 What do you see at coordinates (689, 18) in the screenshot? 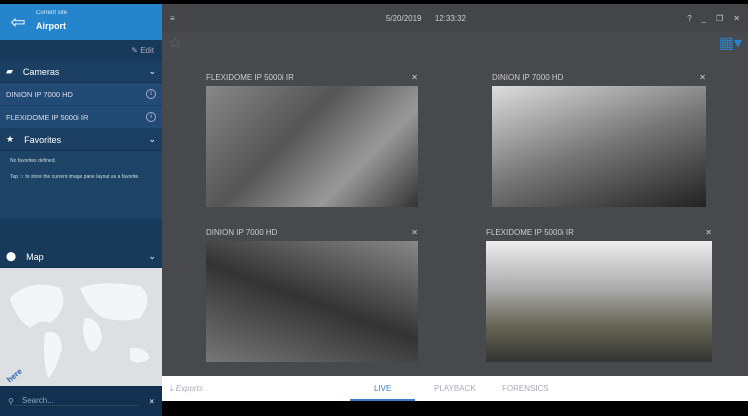
I see `help-icon: ?` at bounding box center [689, 18].